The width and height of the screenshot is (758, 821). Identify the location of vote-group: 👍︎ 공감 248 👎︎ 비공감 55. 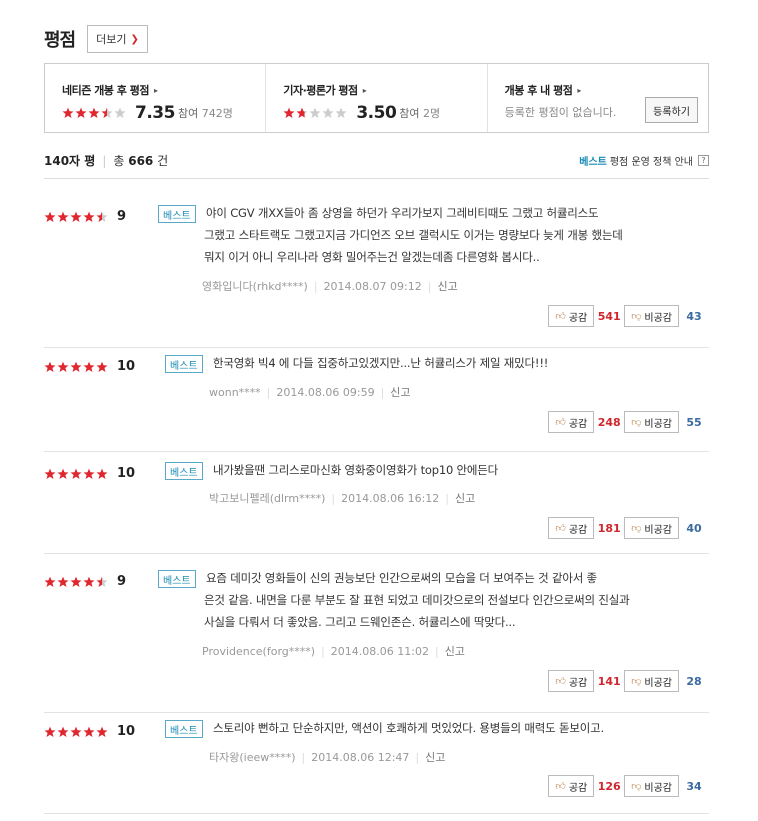
(628, 422).